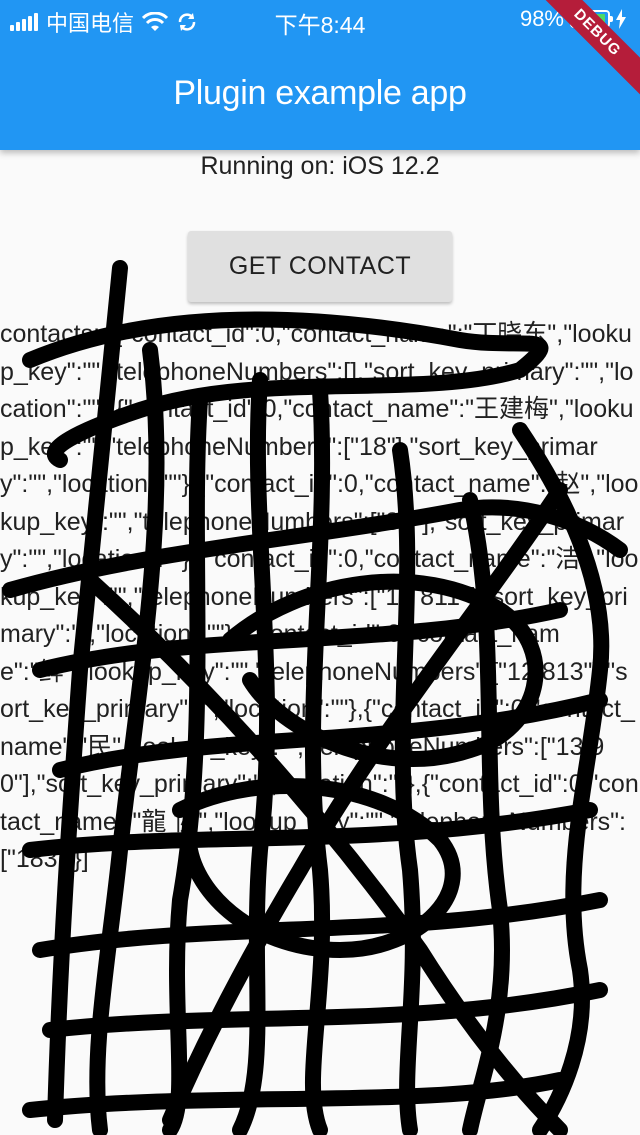 This screenshot has width=640, height=1135. I want to click on platform-version-text: Running on: iOS 12.2, so click(320, 166).